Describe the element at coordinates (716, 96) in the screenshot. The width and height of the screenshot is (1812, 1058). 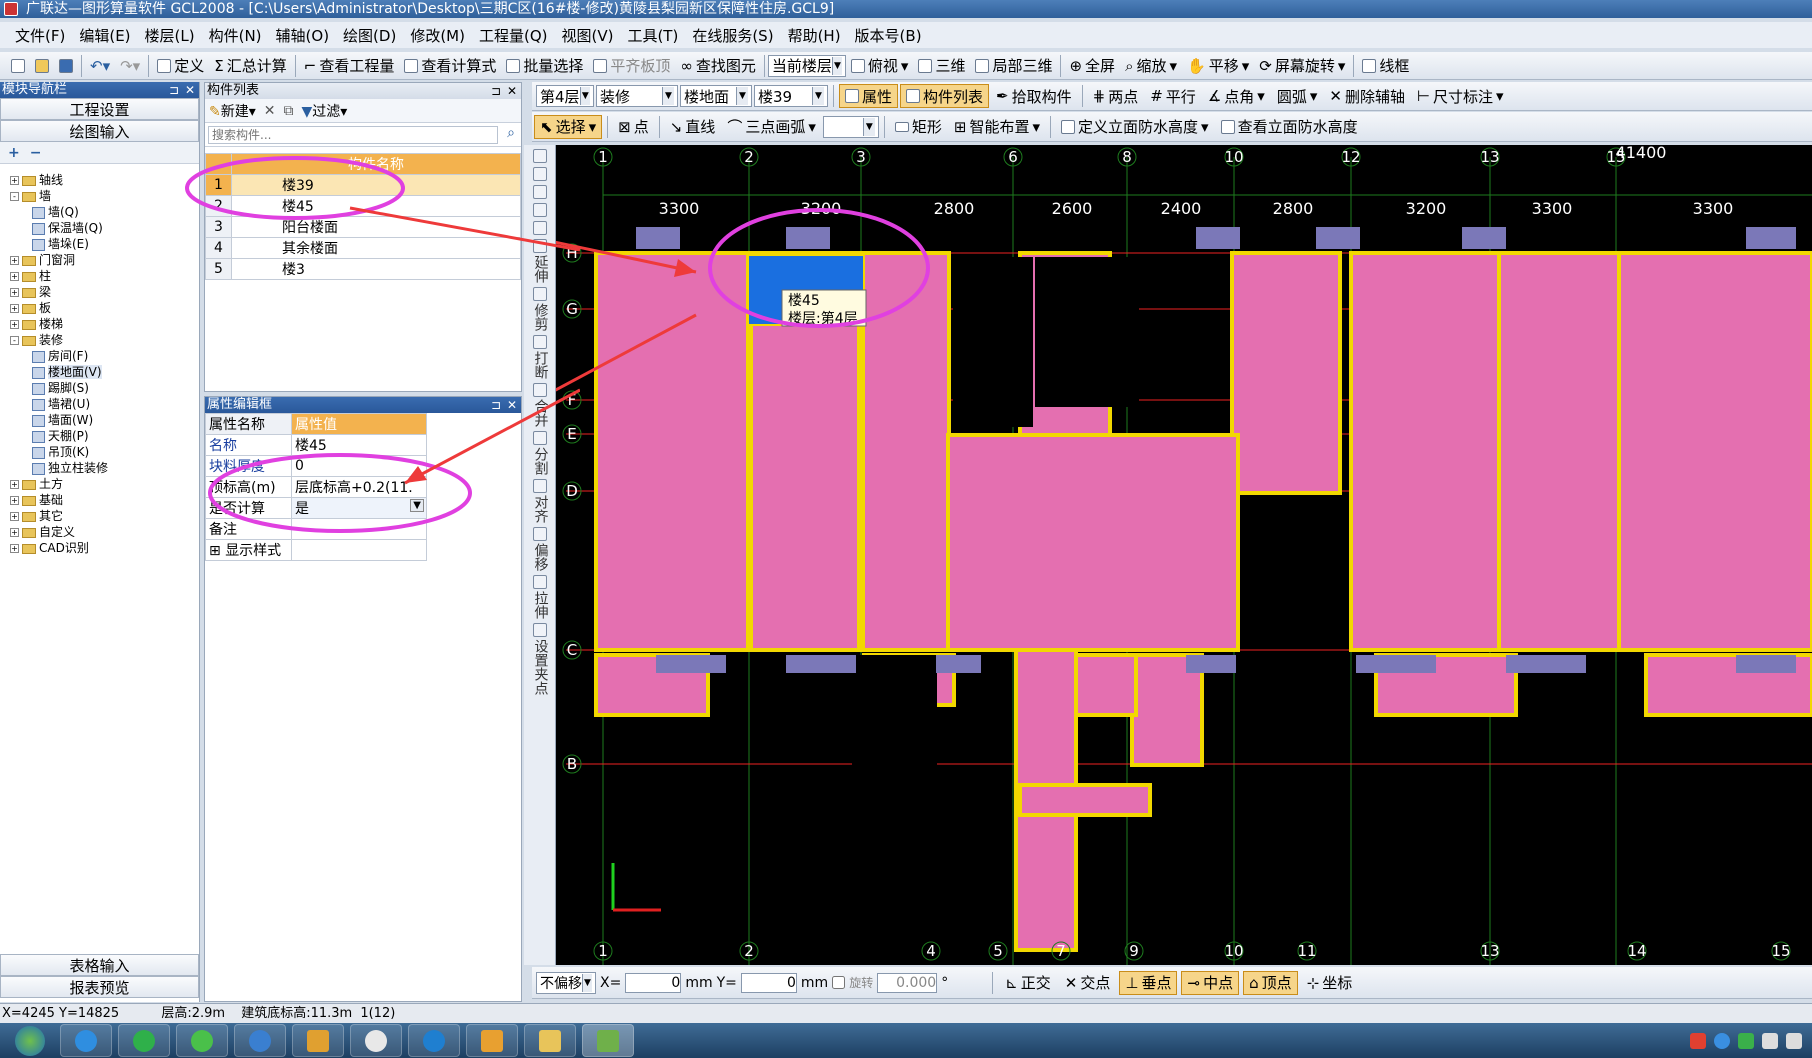
I see `type-dropdown: 楼地面 ▼` at that location.